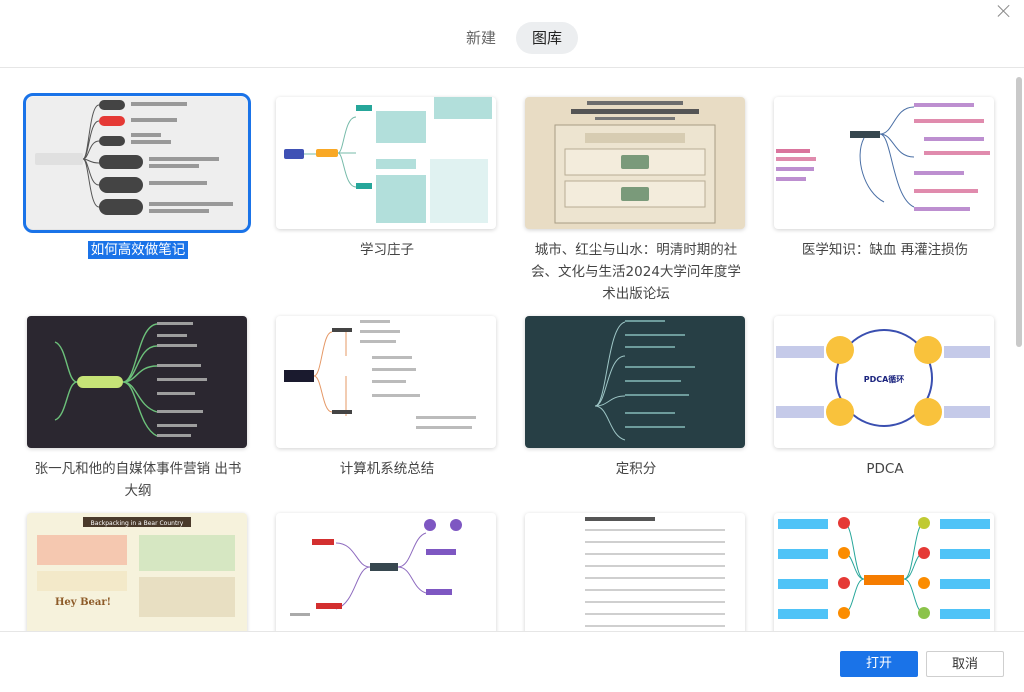  I want to click on gallery-item: 定积分, so click(636, 398).